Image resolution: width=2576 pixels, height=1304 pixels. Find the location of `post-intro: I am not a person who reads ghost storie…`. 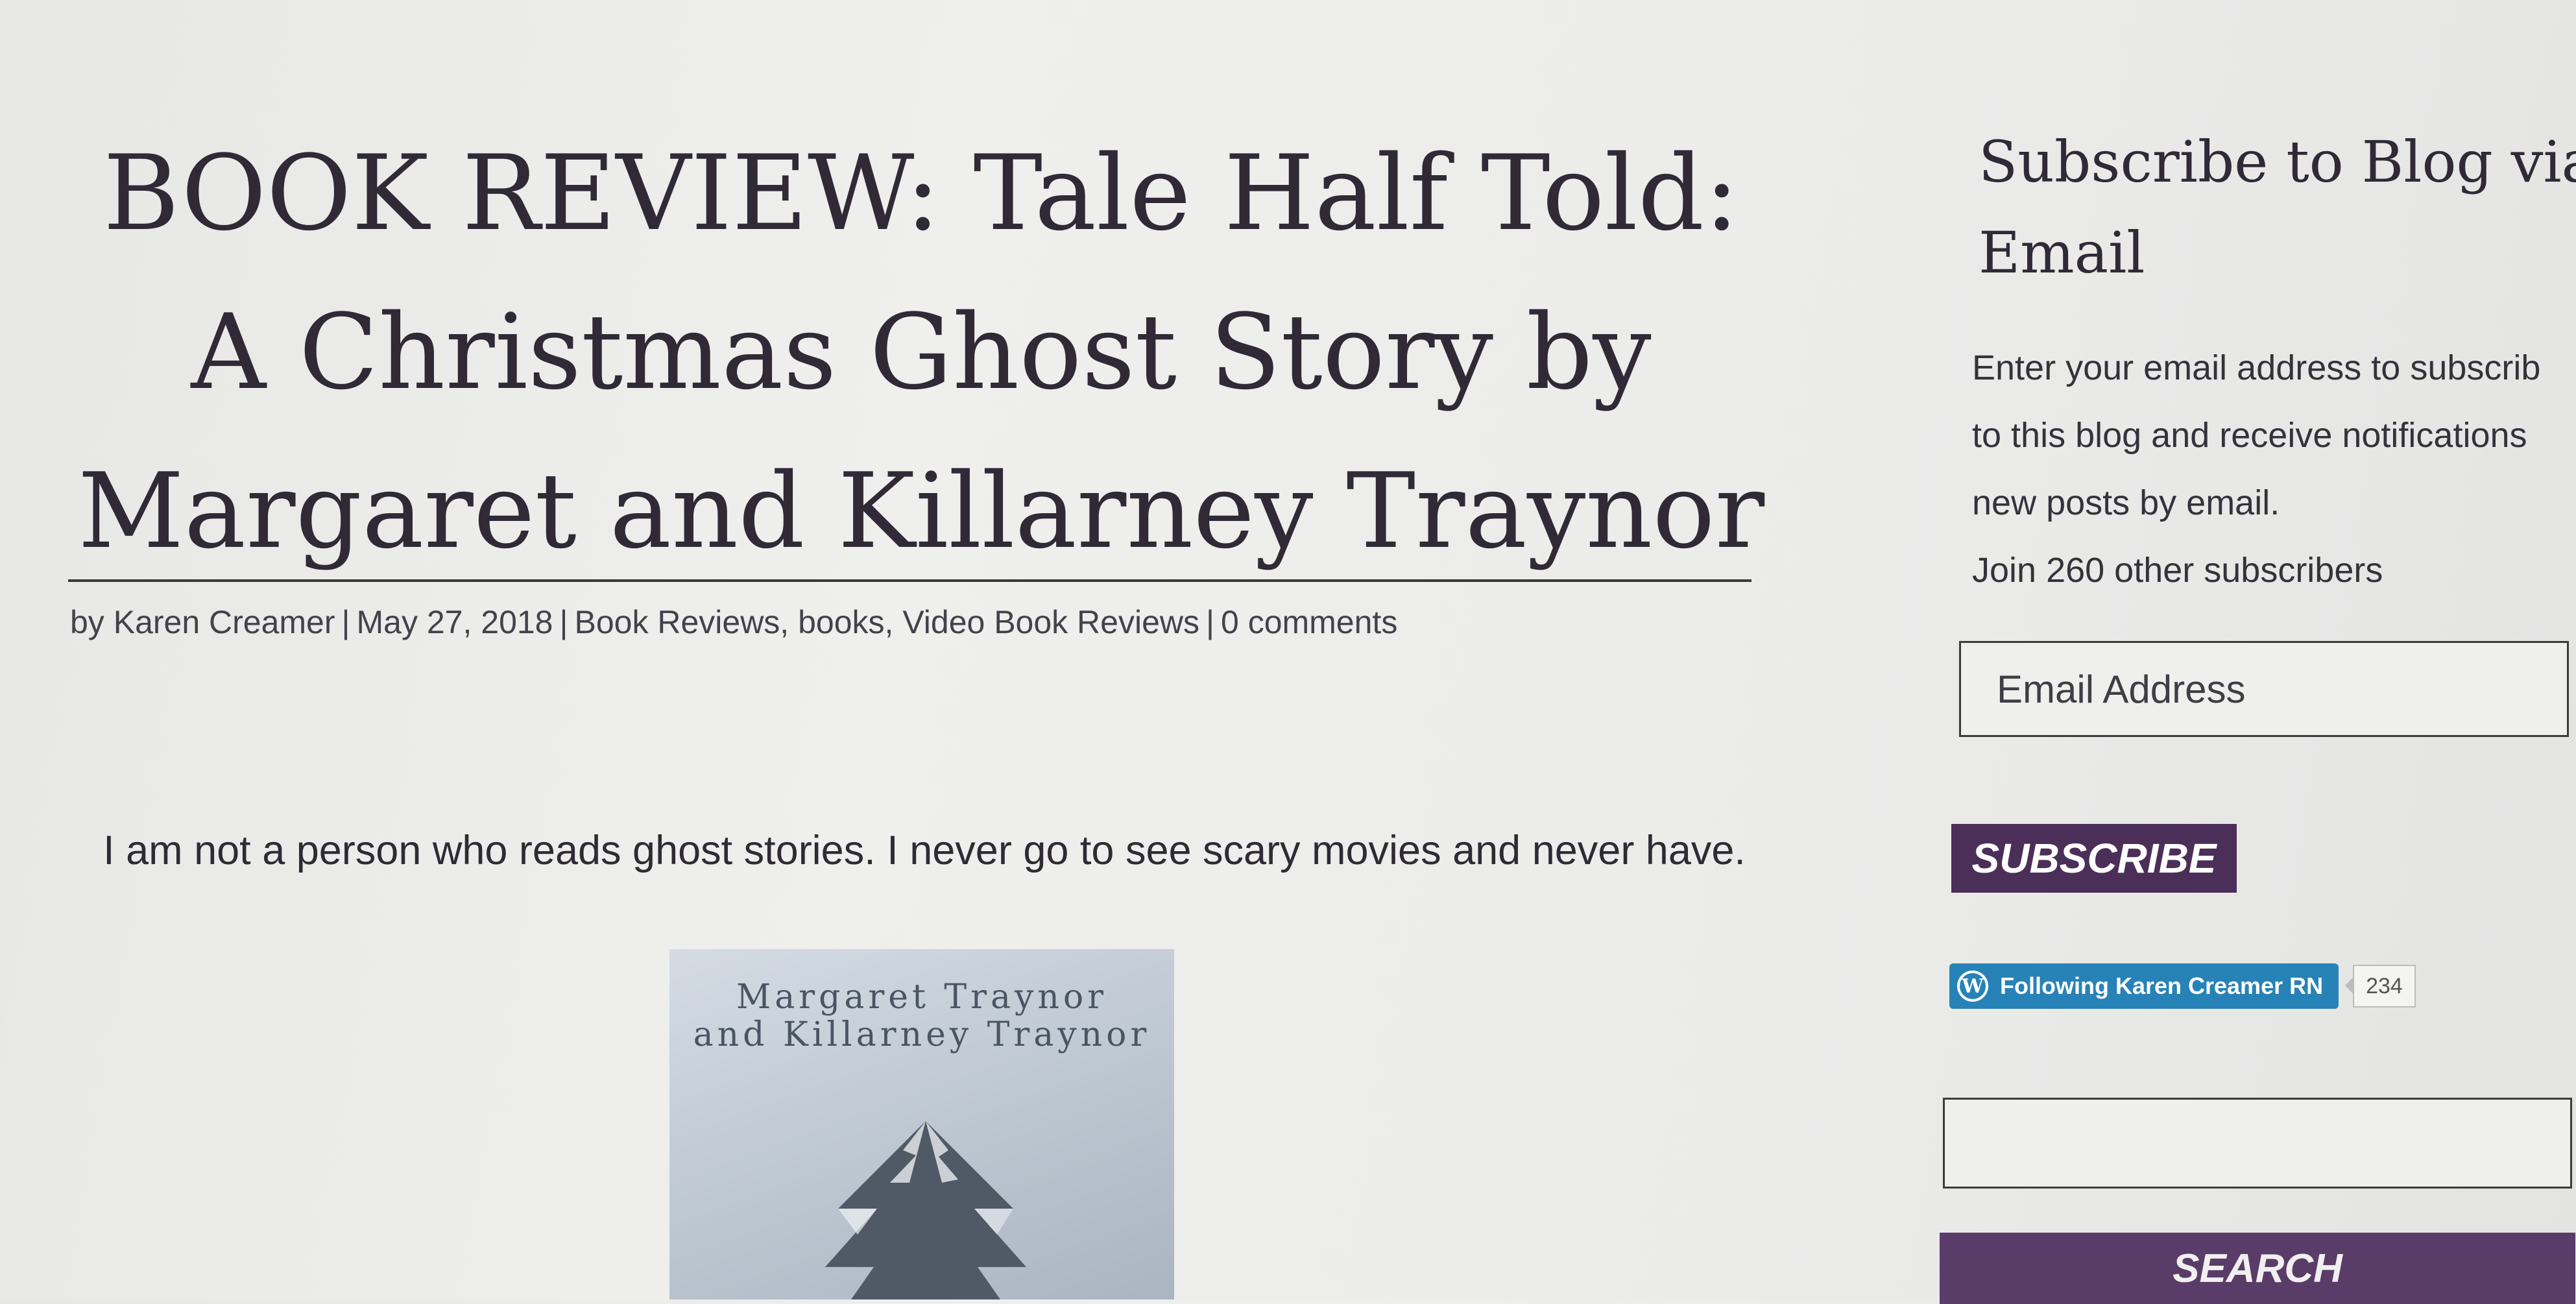

post-intro: I am not a person who reads ghost storie… is located at coordinates (924, 851).